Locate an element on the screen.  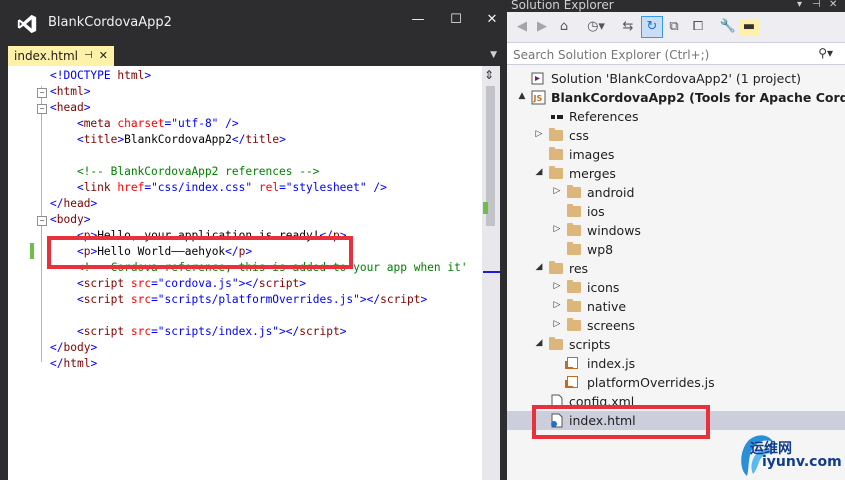
code-line: <script src="cordova.js"></script> is located at coordinates (259, 284).